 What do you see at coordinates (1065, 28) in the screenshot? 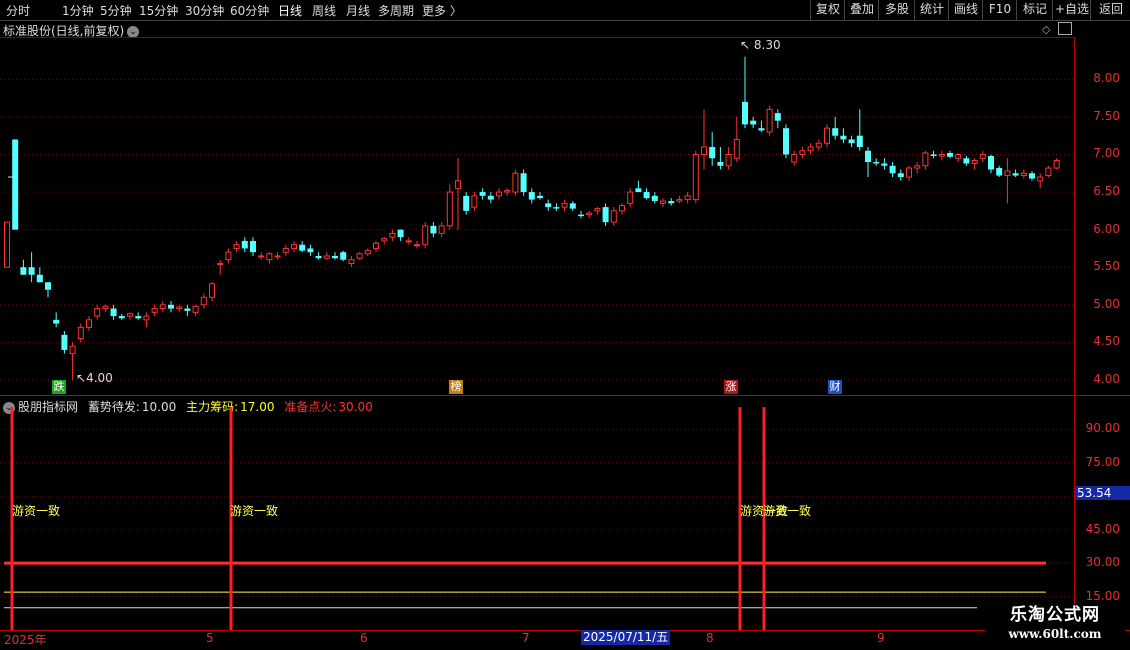
I see `window-toggle-icon` at bounding box center [1065, 28].